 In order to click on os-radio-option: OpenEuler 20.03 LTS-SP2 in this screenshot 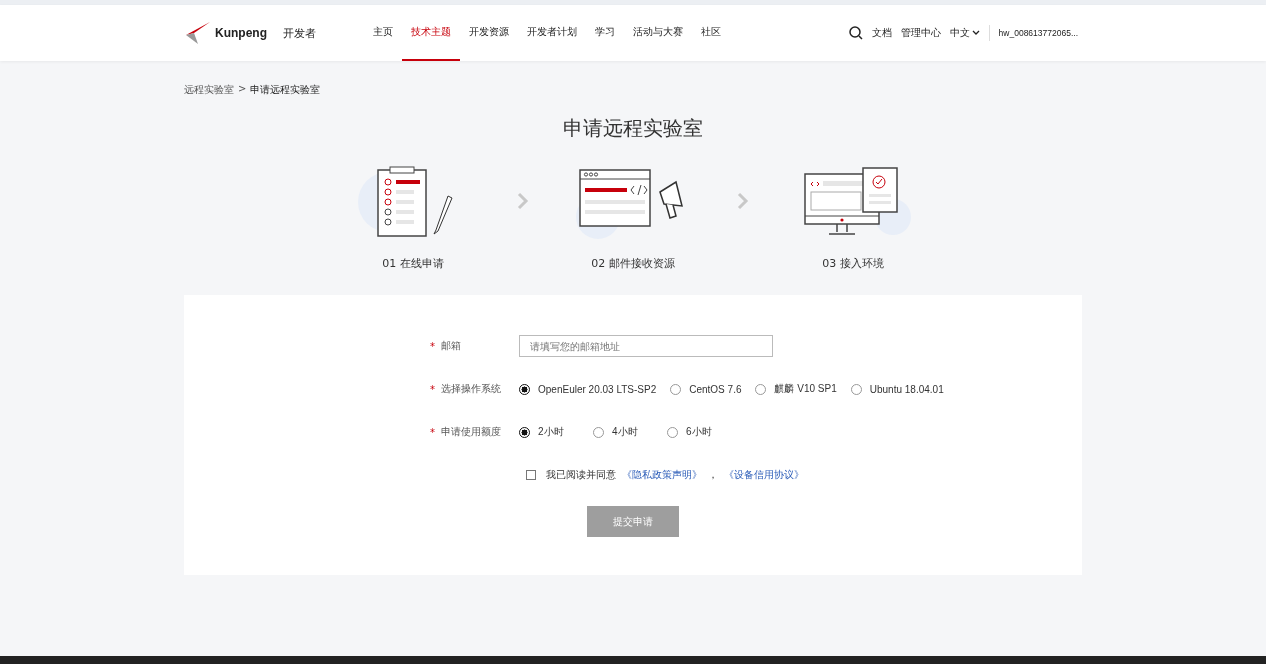, I will do `click(588, 389)`.